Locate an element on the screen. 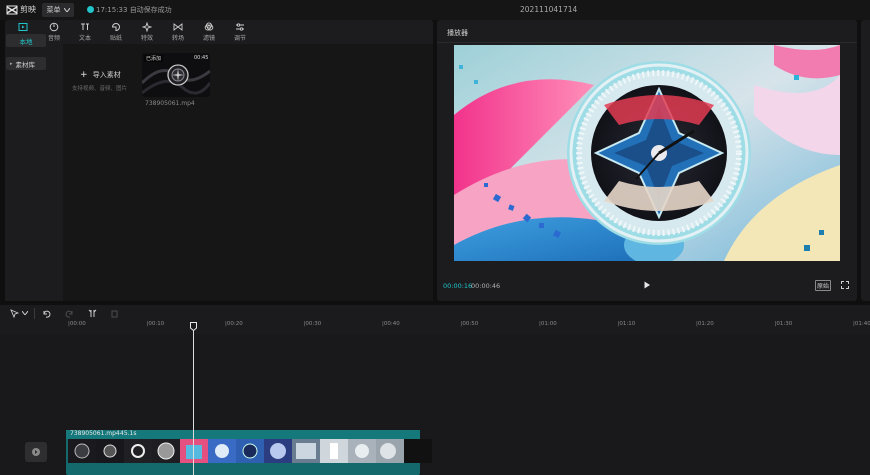 The image size is (870, 475). plus-icon: + is located at coordinates (84, 75).